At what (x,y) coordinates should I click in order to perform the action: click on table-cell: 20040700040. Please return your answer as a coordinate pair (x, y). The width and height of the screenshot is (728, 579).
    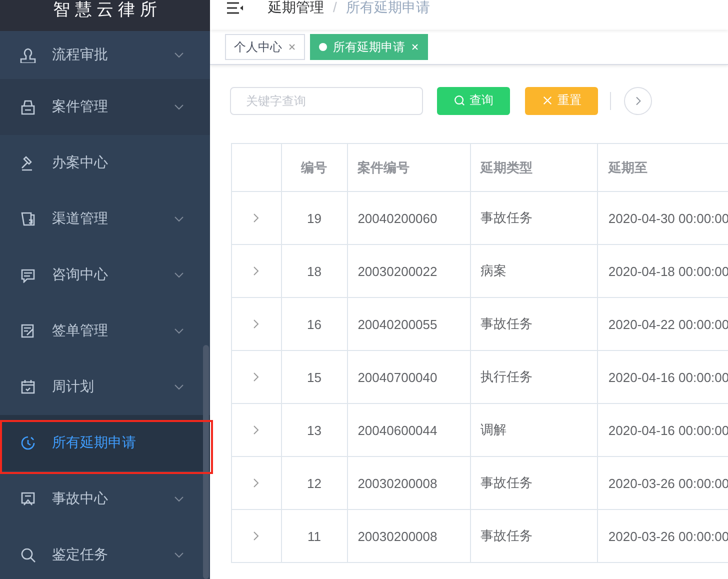
    Looking at the image, I should click on (408, 377).